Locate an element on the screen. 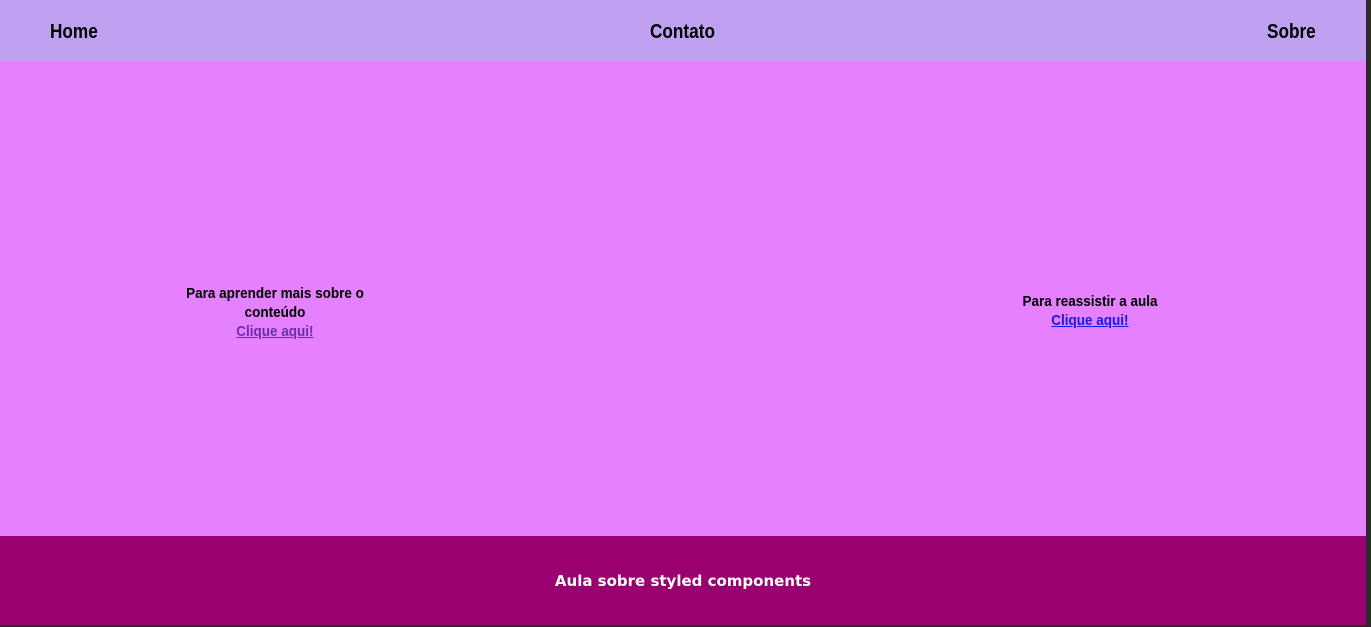 This screenshot has height=627, width=1371. nav-contato-link: Contato is located at coordinates (682, 32).